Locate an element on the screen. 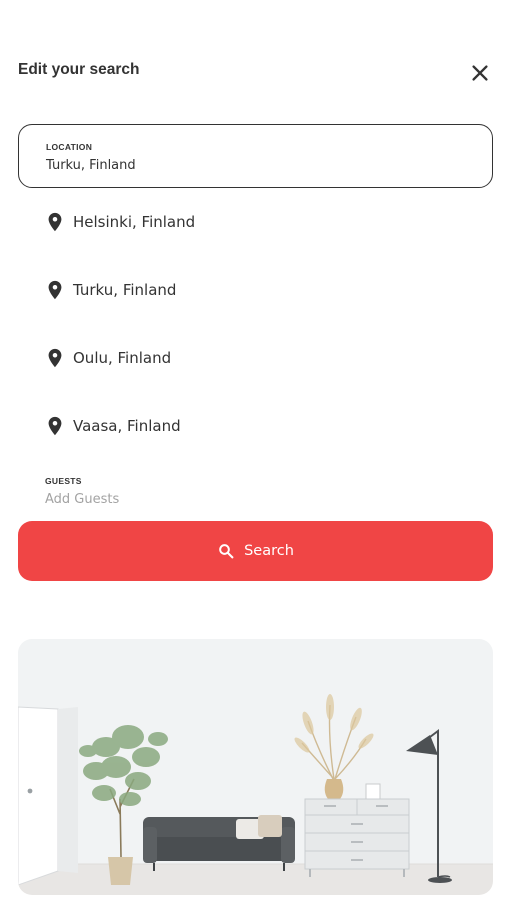  location-input: Turku, Finland is located at coordinates (91, 165).